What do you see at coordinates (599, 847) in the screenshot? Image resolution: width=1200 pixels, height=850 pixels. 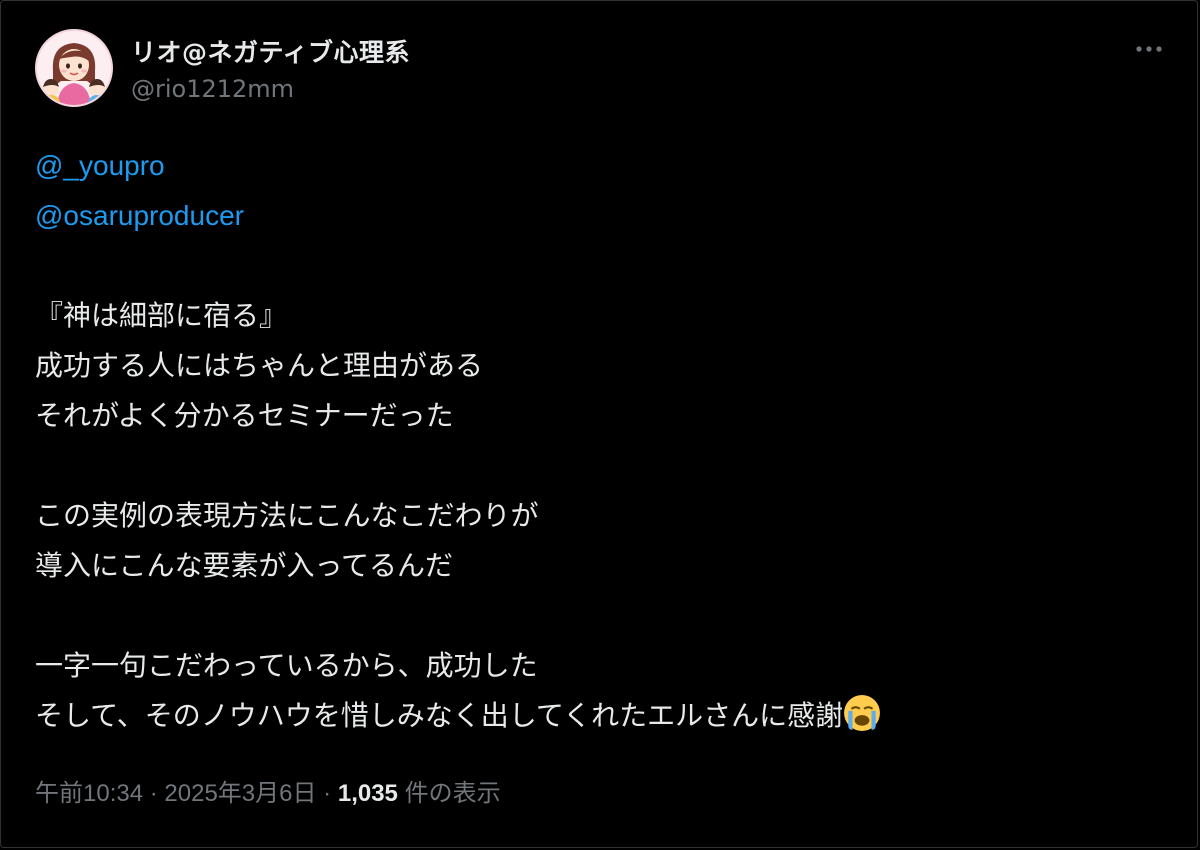 I see `divider` at bounding box center [599, 847].